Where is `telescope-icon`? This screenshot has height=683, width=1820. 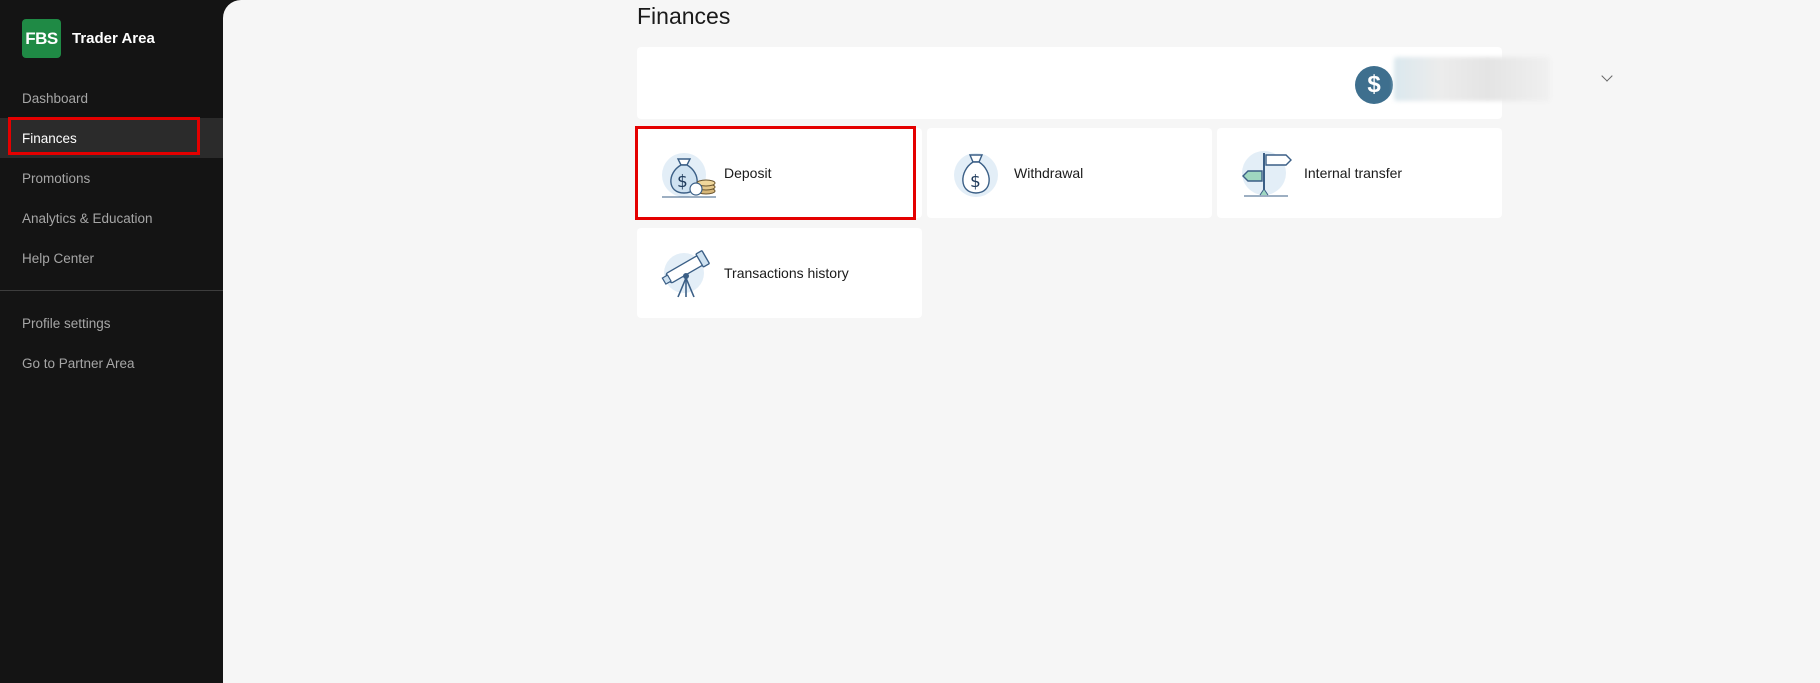
telescope-icon is located at coordinates (685, 274).